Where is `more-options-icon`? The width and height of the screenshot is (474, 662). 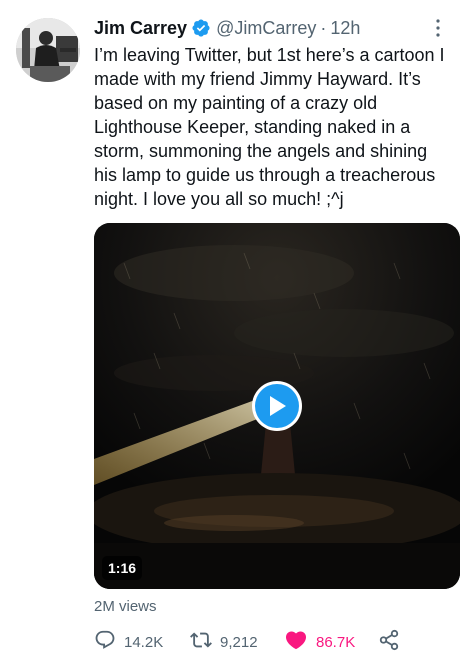 more-options-icon is located at coordinates (438, 28).